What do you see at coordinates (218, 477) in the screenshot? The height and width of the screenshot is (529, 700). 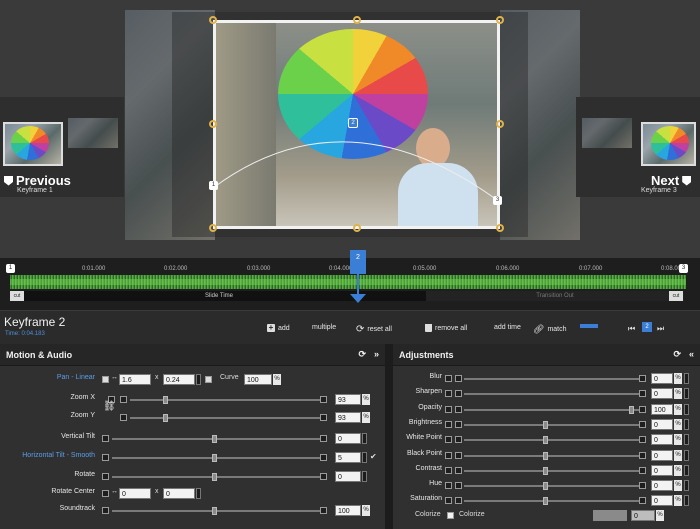 I see `rotate-slider` at bounding box center [218, 477].